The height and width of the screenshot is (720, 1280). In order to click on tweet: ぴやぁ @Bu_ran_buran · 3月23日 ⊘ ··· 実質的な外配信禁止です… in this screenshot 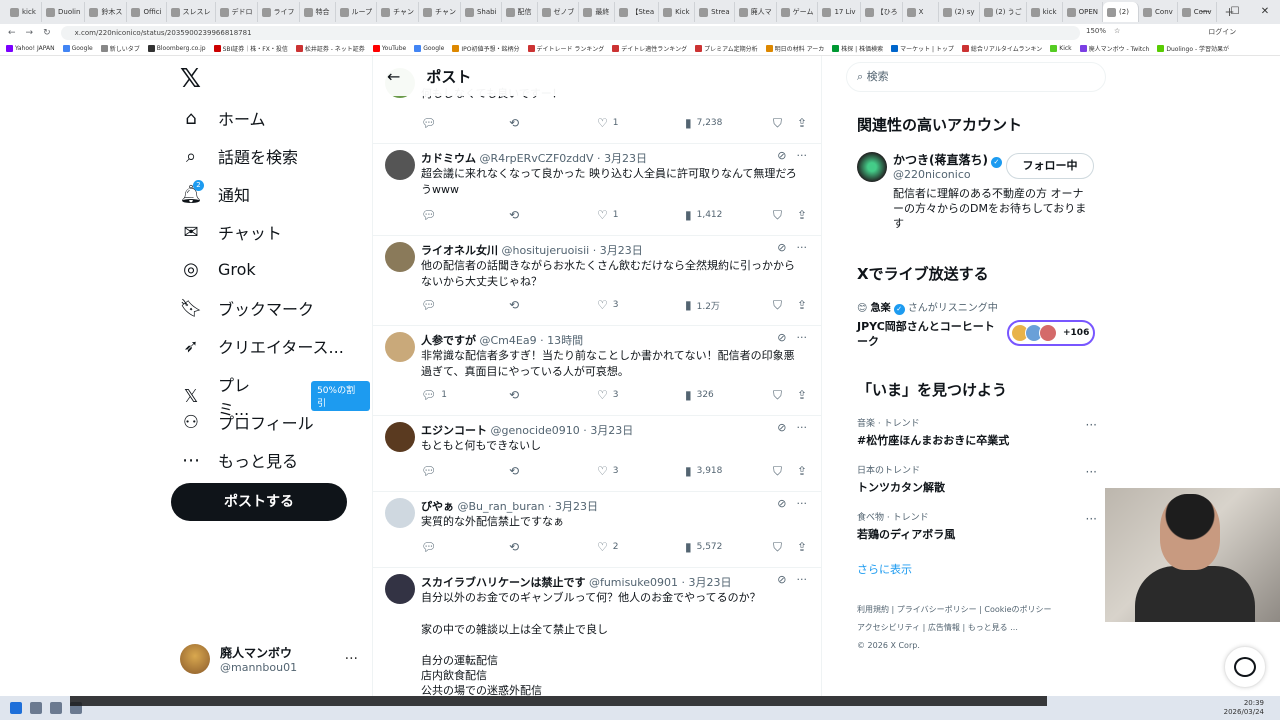, I will do `click(597, 530)`.